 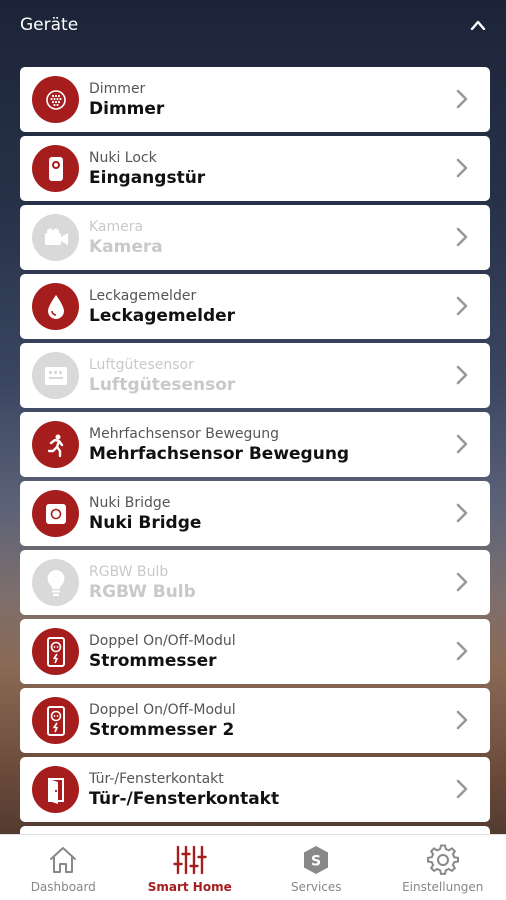 What do you see at coordinates (255, 168) in the screenshot?
I see `device-card-nuki-lock: Nuki Lock Eingangstür` at bounding box center [255, 168].